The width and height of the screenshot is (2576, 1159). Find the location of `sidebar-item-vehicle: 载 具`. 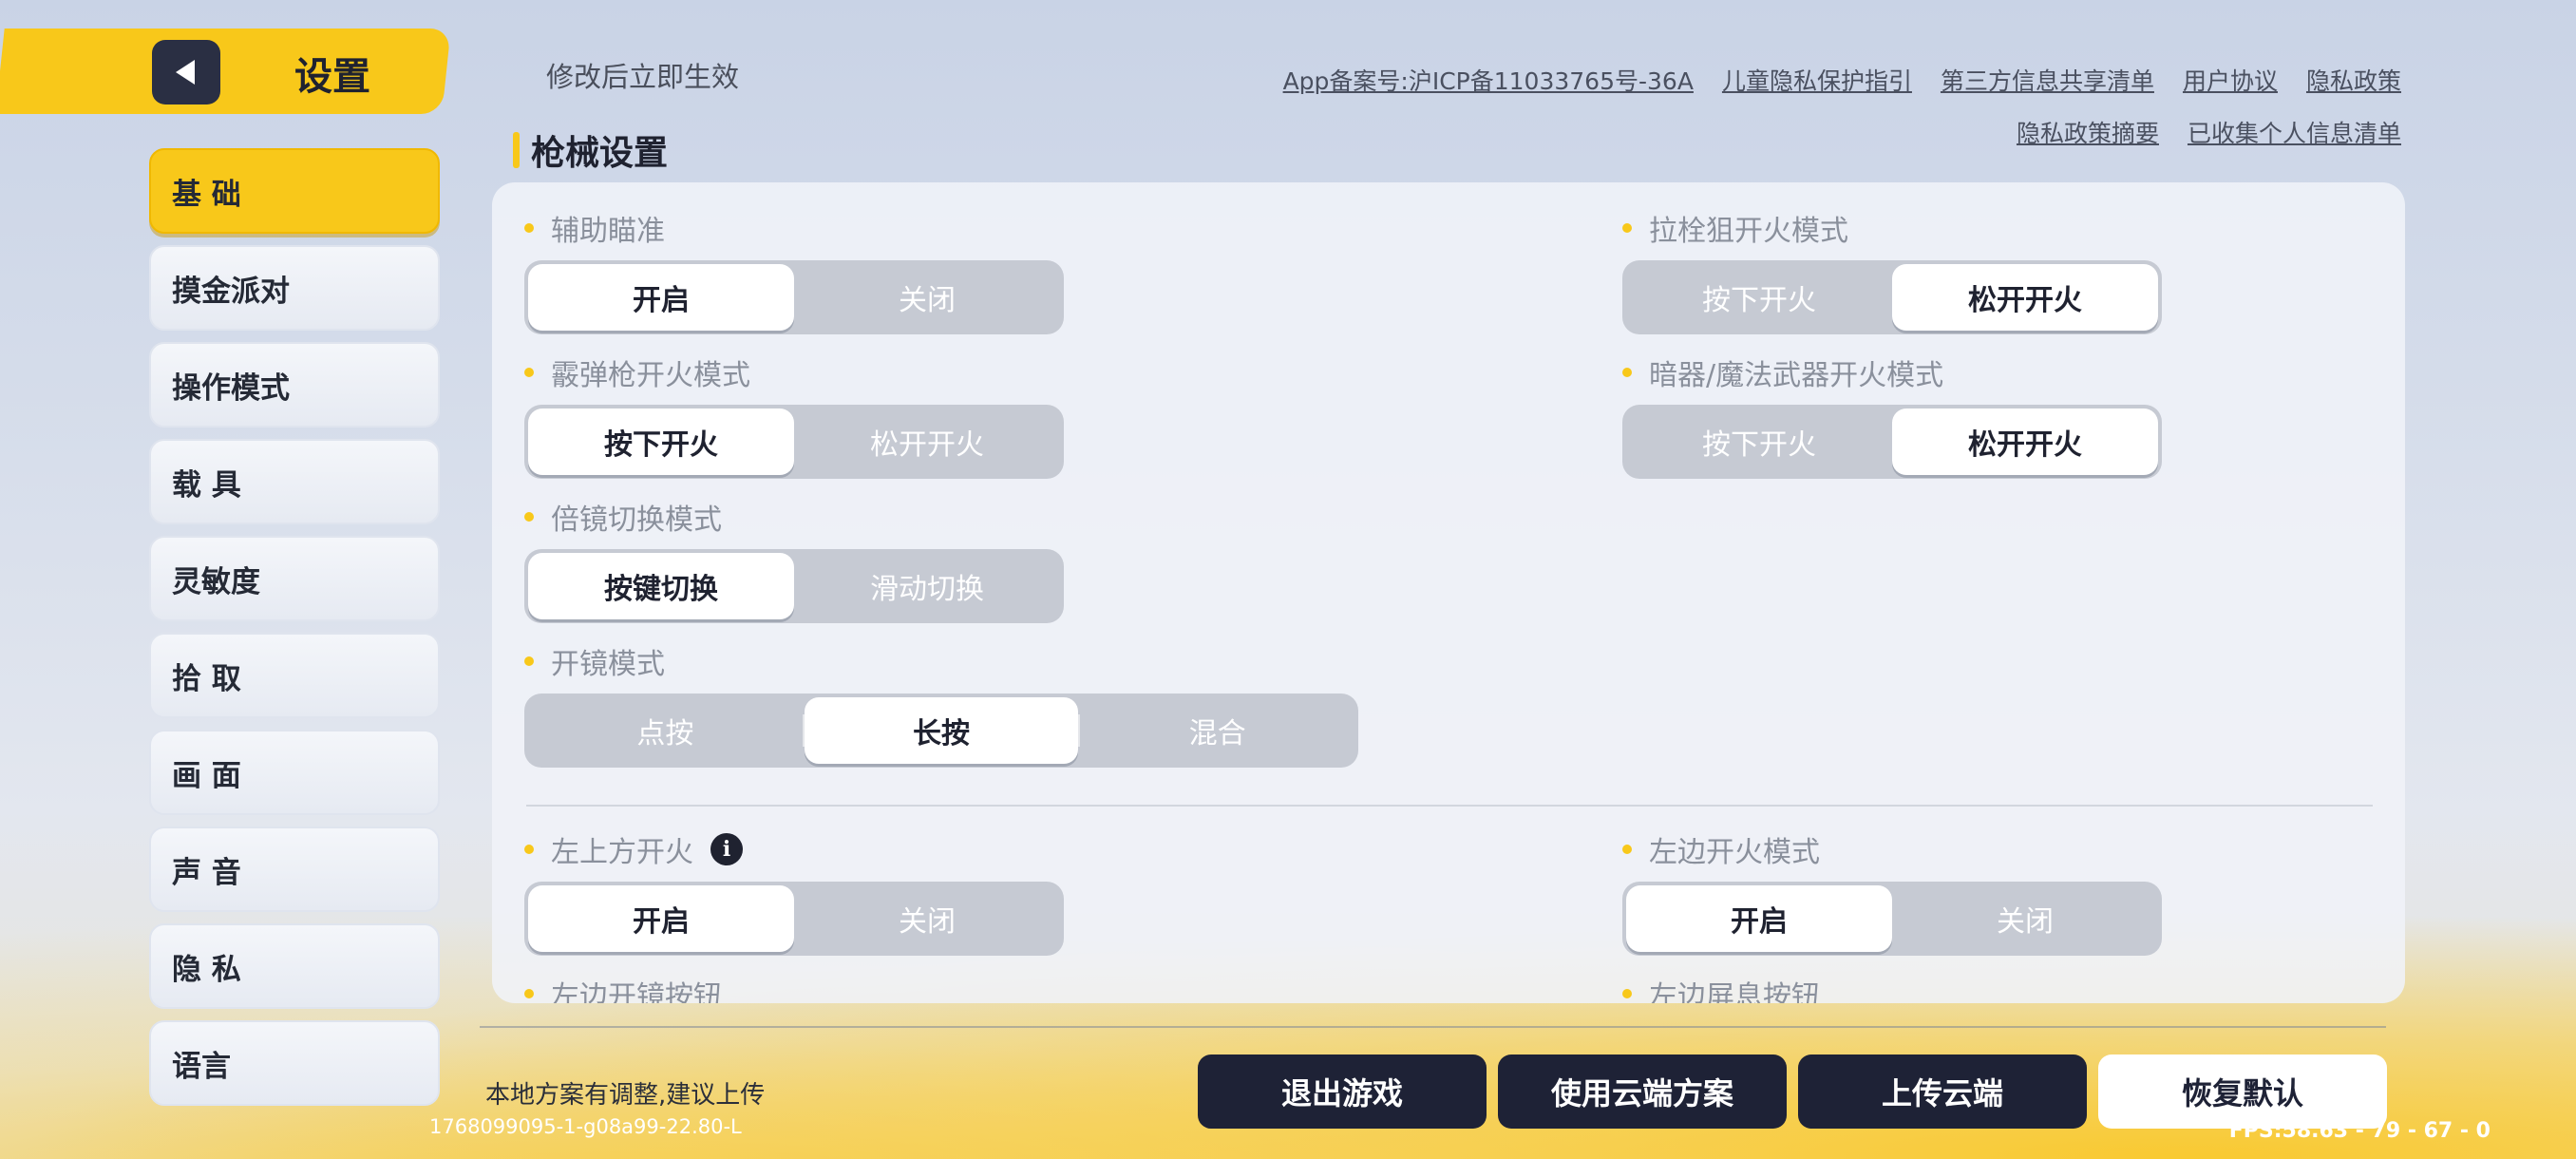

sidebar-item-vehicle: 载 具 is located at coordinates (294, 481).